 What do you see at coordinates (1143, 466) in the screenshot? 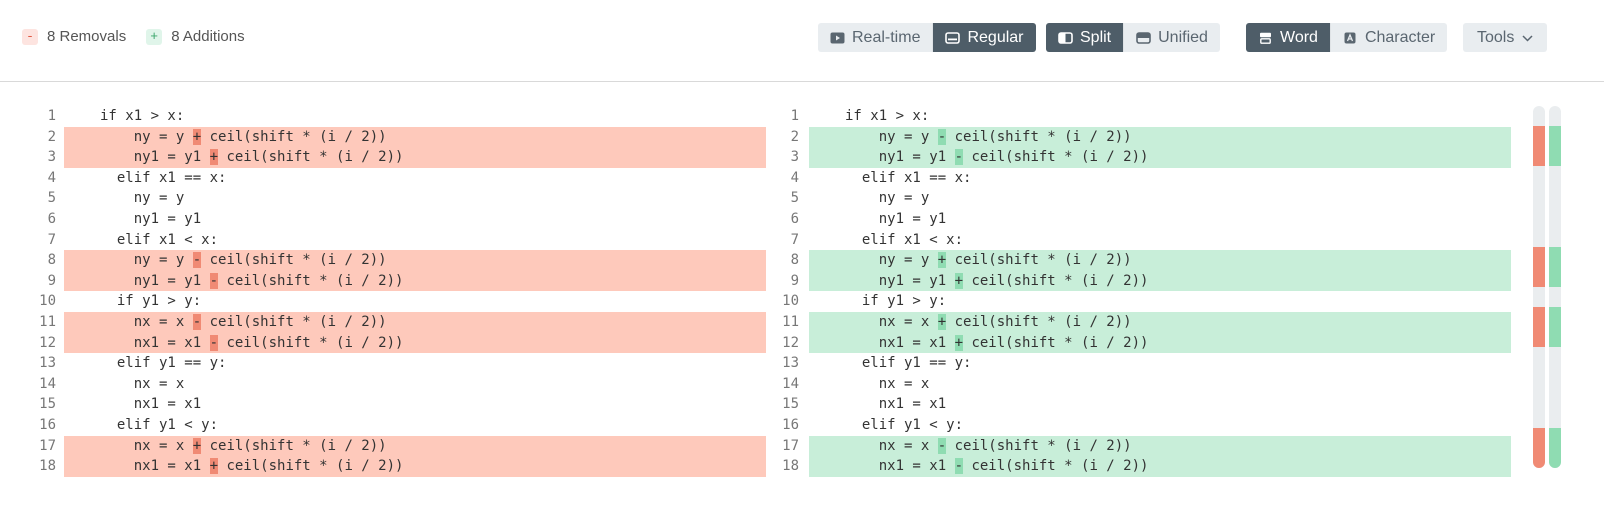
I see `right-code-line: 18 nx1 = x1 - ceil(shift * (i / 2))` at bounding box center [1143, 466].